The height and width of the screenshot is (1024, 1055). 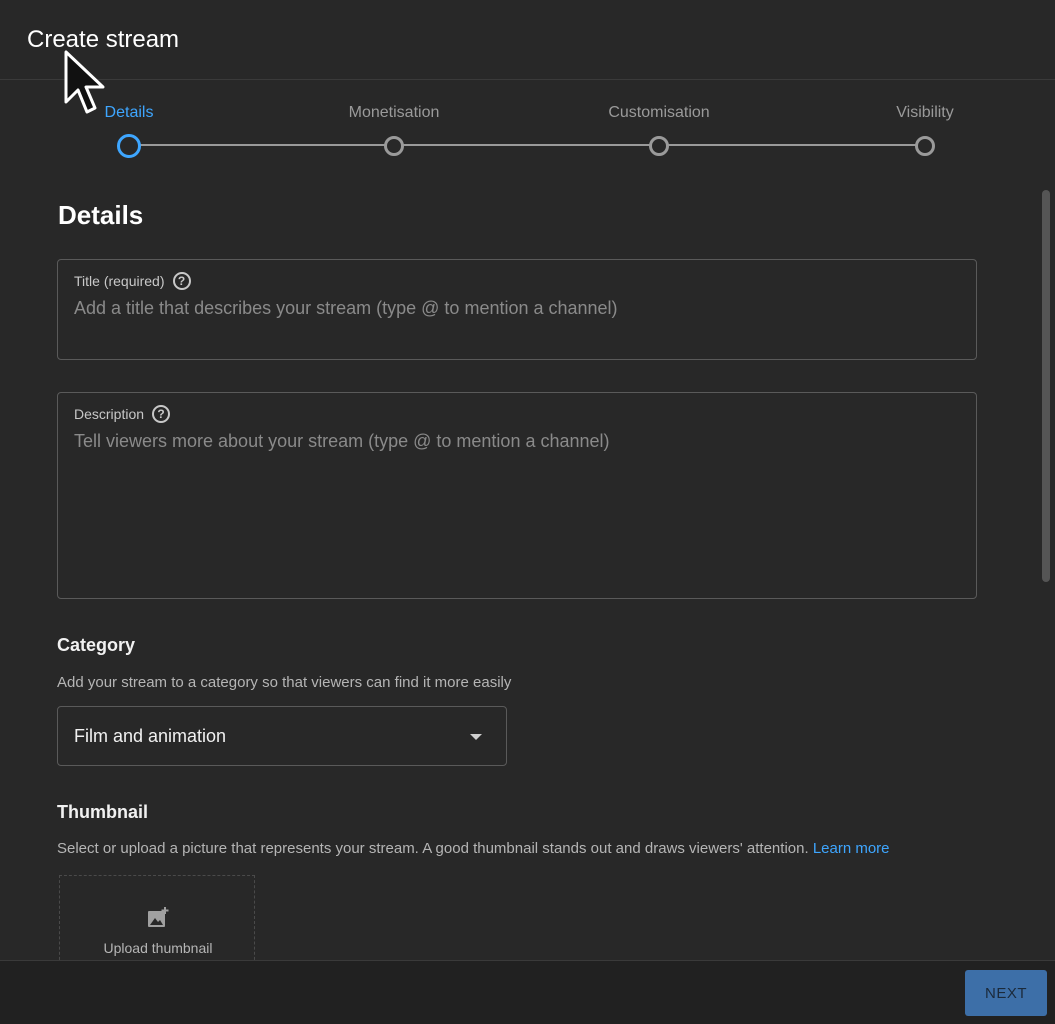 I want to click on step-monetisation-label: Monetisation, so click(x=394, y=113).